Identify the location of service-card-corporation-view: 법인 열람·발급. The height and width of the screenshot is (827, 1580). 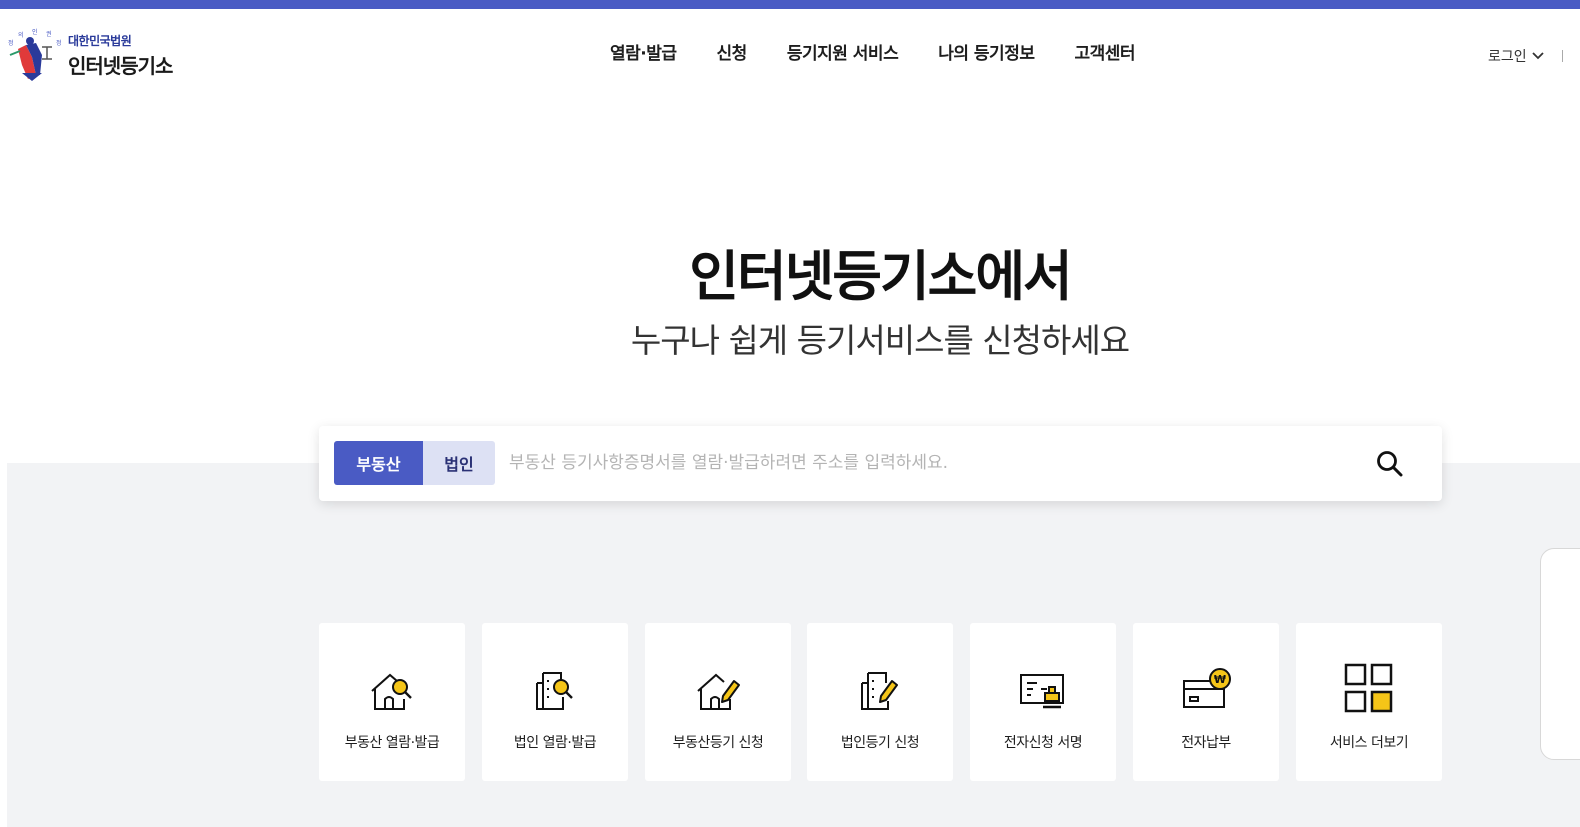
(555, 702).